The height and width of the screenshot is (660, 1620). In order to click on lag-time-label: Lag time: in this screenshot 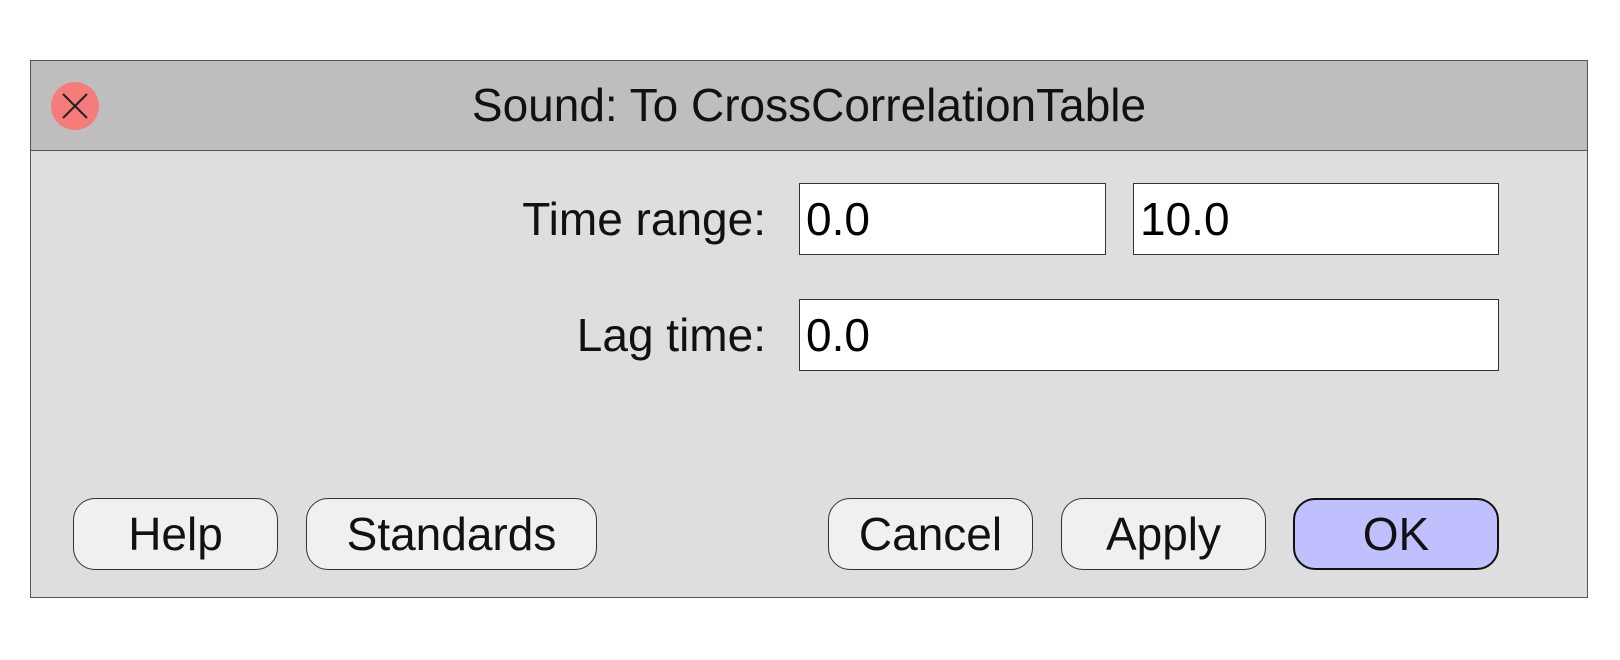, I will do `click(671, 335)`.